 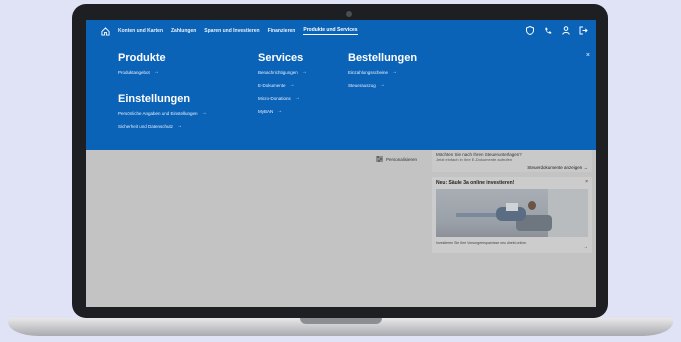 I want to click on promo-image, so click(x=512, y=213).